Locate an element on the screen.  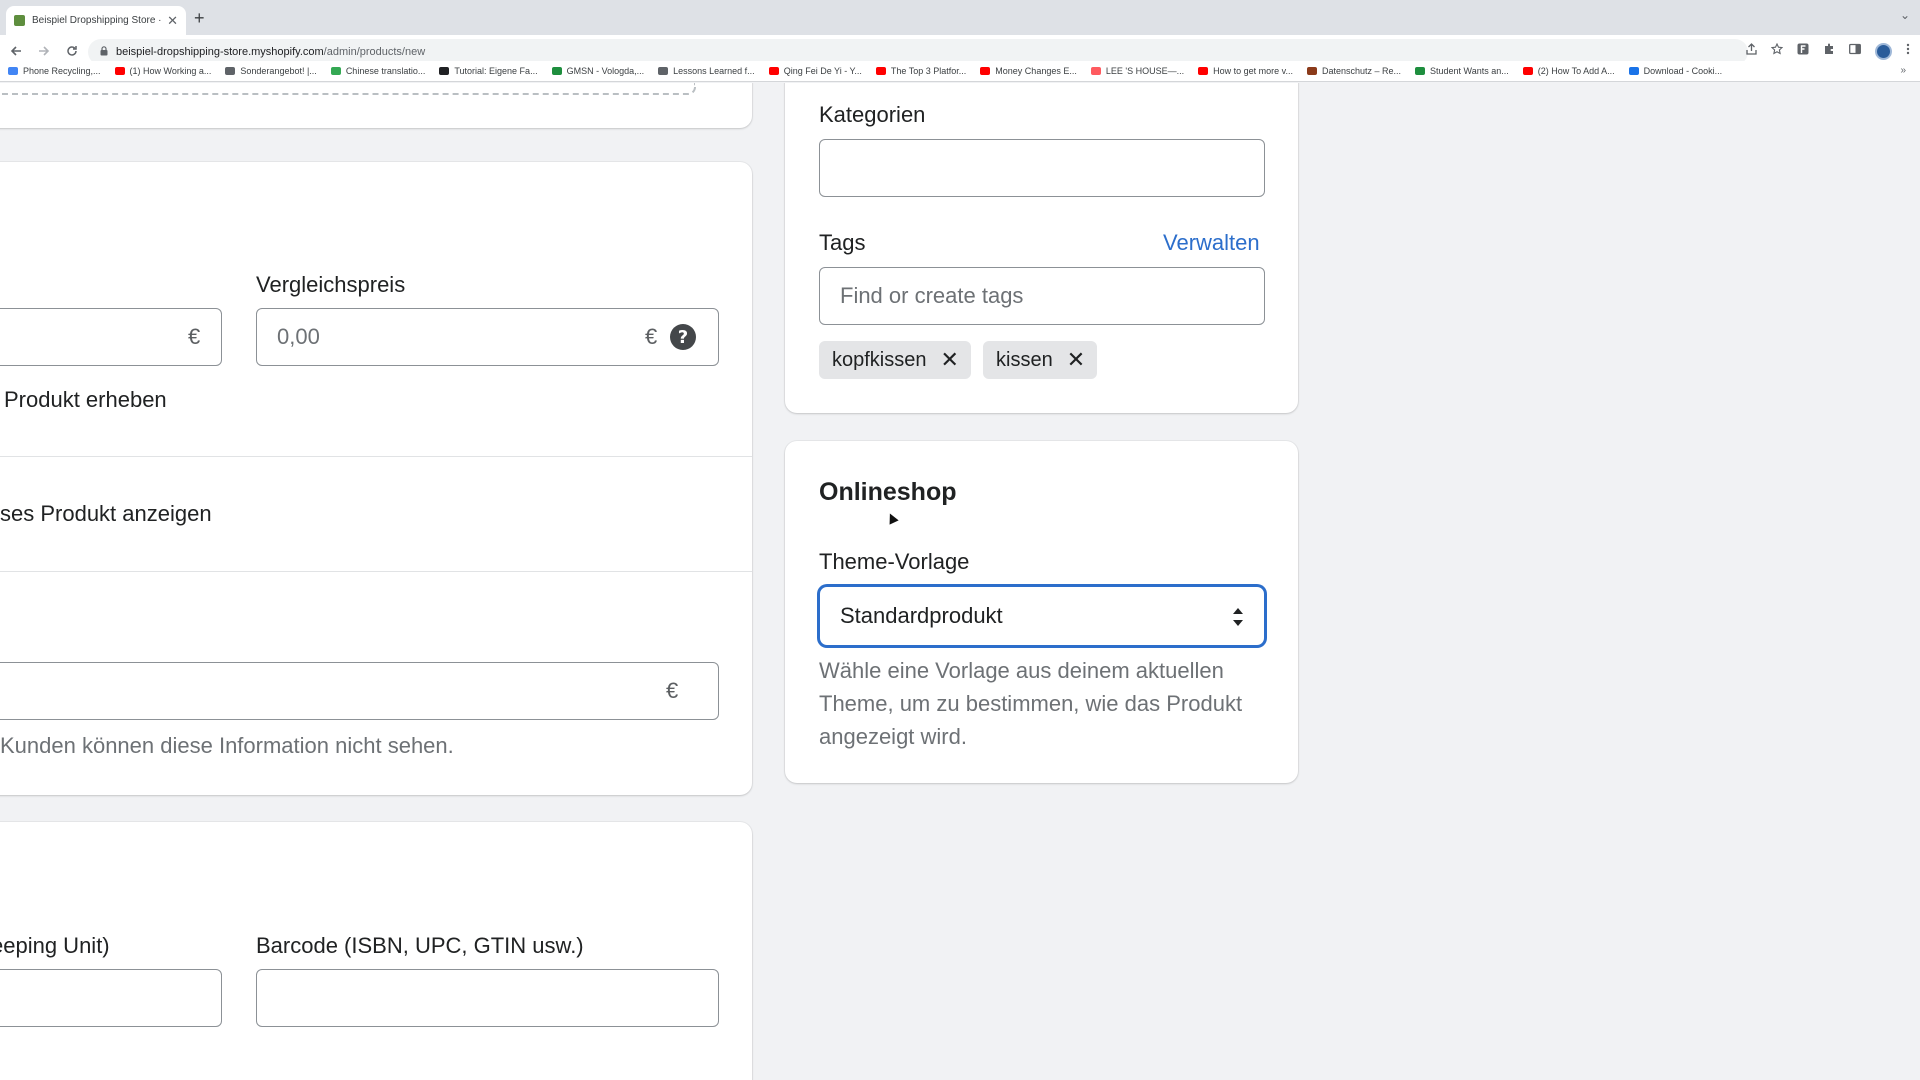
unit-price-label: ses Produkt anzeigen is located at coordinates (106, 513).